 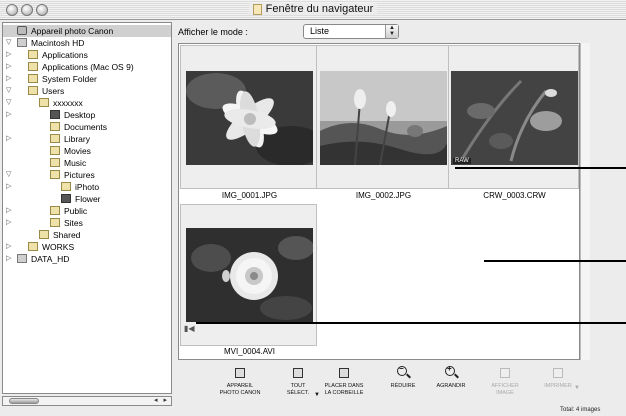 What do you see at coordinates (451, 372) in the screenshot?
I see `zoom-in-icon: +` at bounding box center [451, 372].